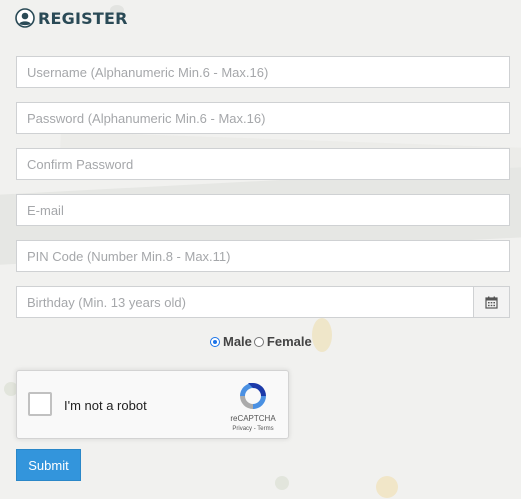 The height and width of the screenshot is (499, 521). I want to click on calendar-button, so click(490, 302).